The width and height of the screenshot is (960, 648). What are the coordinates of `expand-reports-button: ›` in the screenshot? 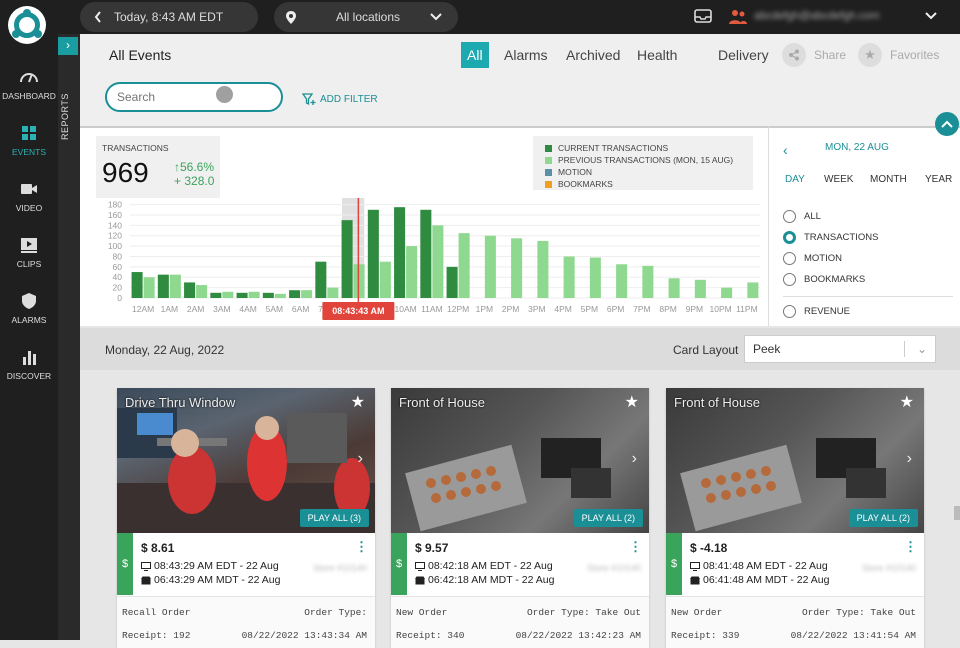 It's located at (68, 46).